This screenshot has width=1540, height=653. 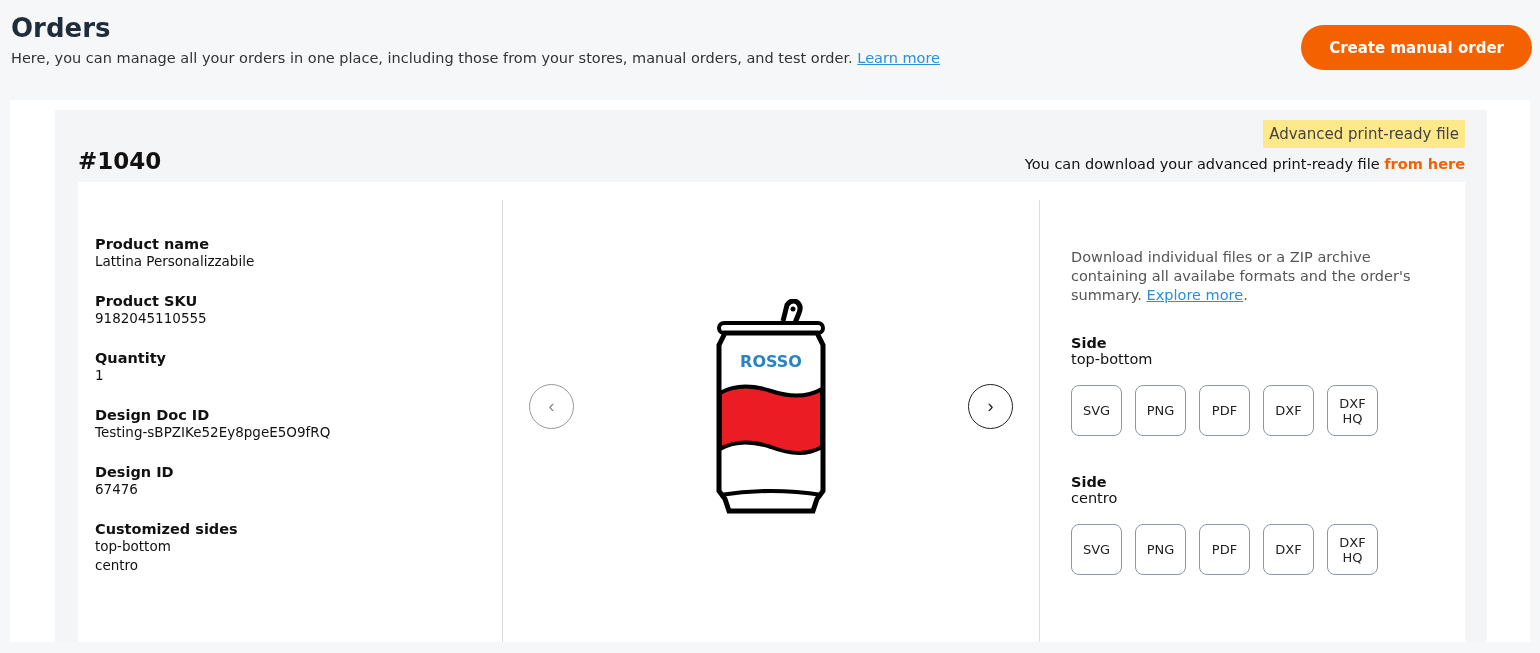 I want to click on detail-label: Quantity, so click(x=131, y=358).